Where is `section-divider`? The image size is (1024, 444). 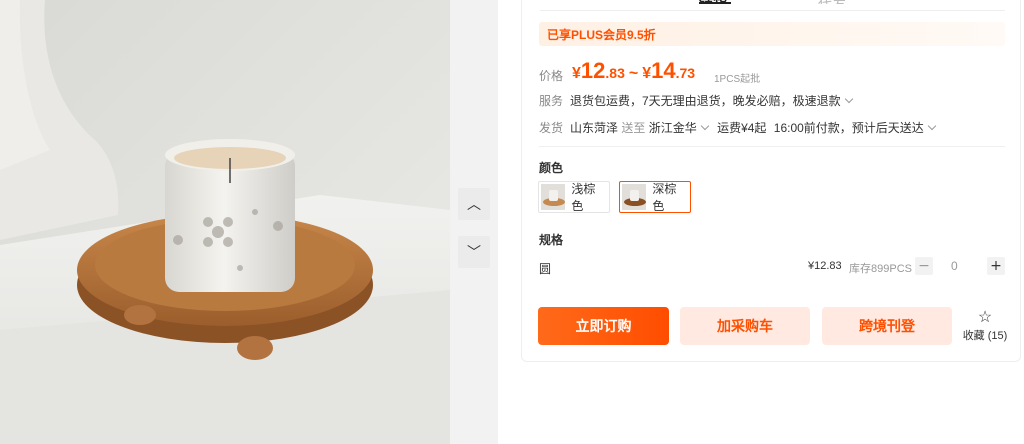
section-divider is located at coordinates (772, 146).